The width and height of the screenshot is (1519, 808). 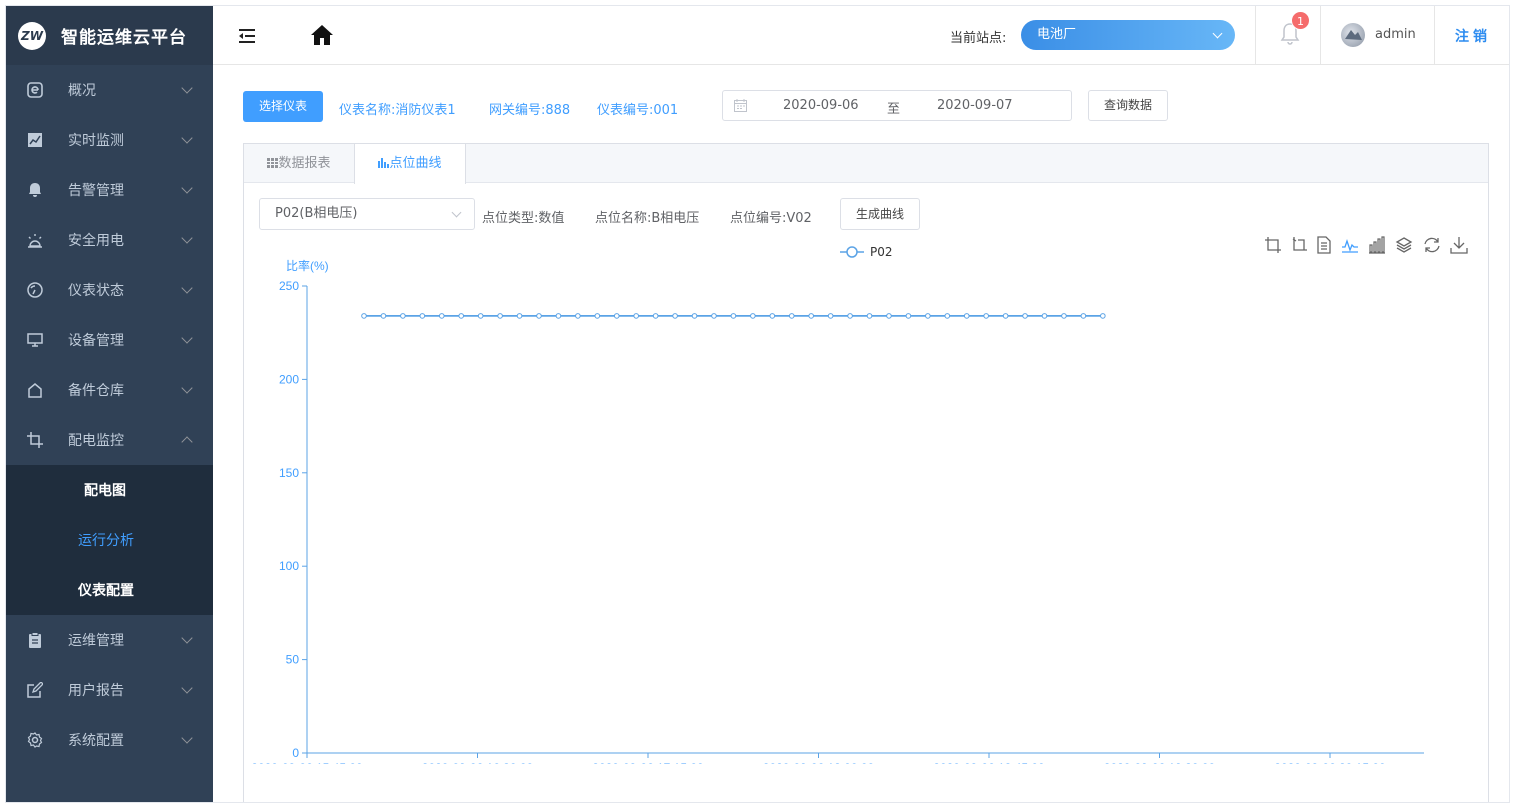 I want to click on submenu-item-meter-config: 仪表配置, so click(x=109, y=590).